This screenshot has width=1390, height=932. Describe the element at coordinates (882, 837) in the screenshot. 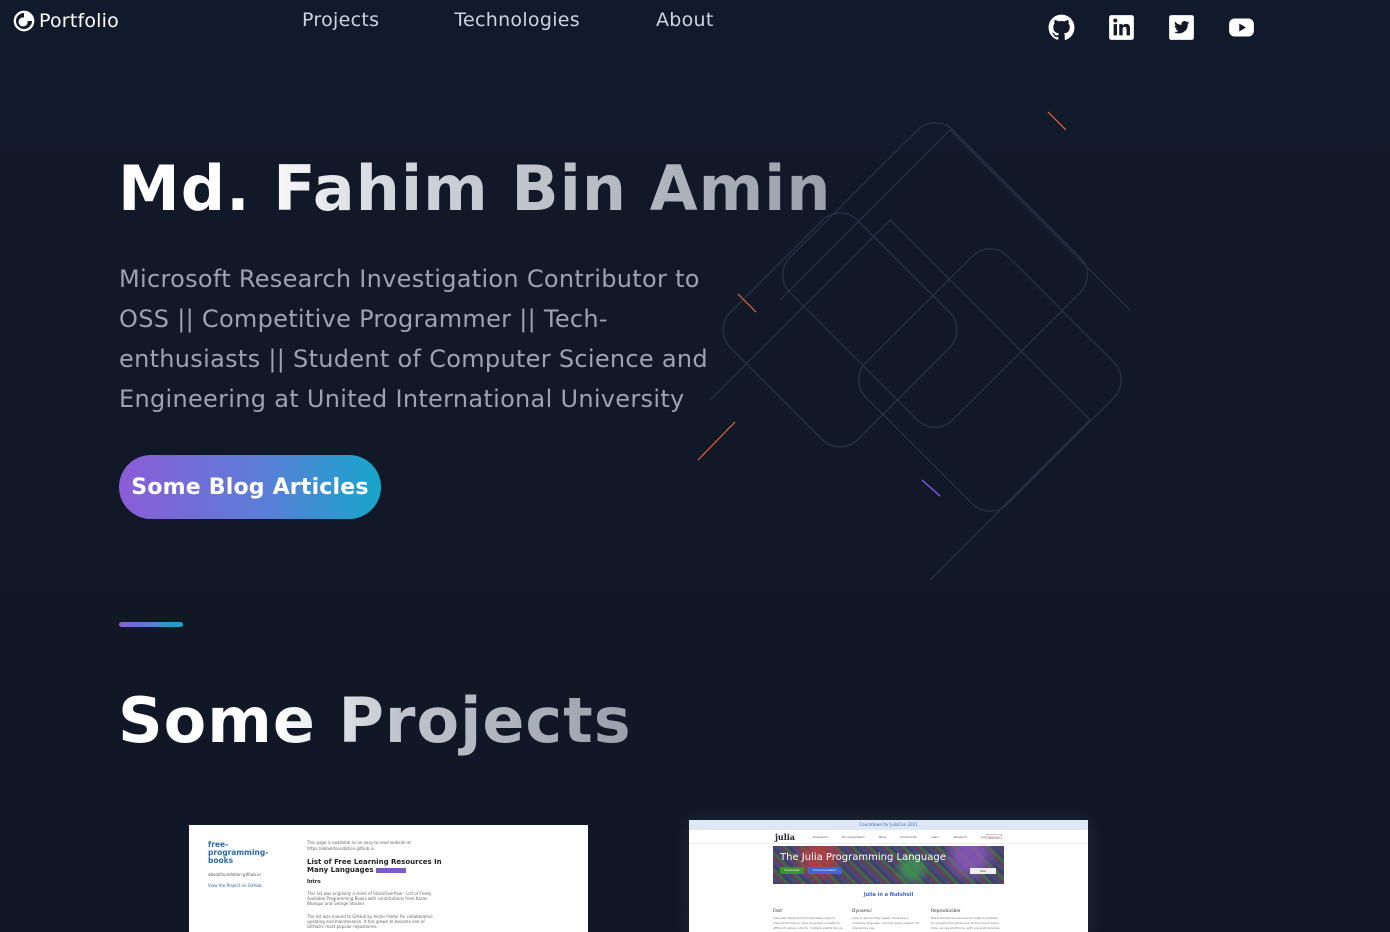

I see `julia-menu-item: Blog` at that location.